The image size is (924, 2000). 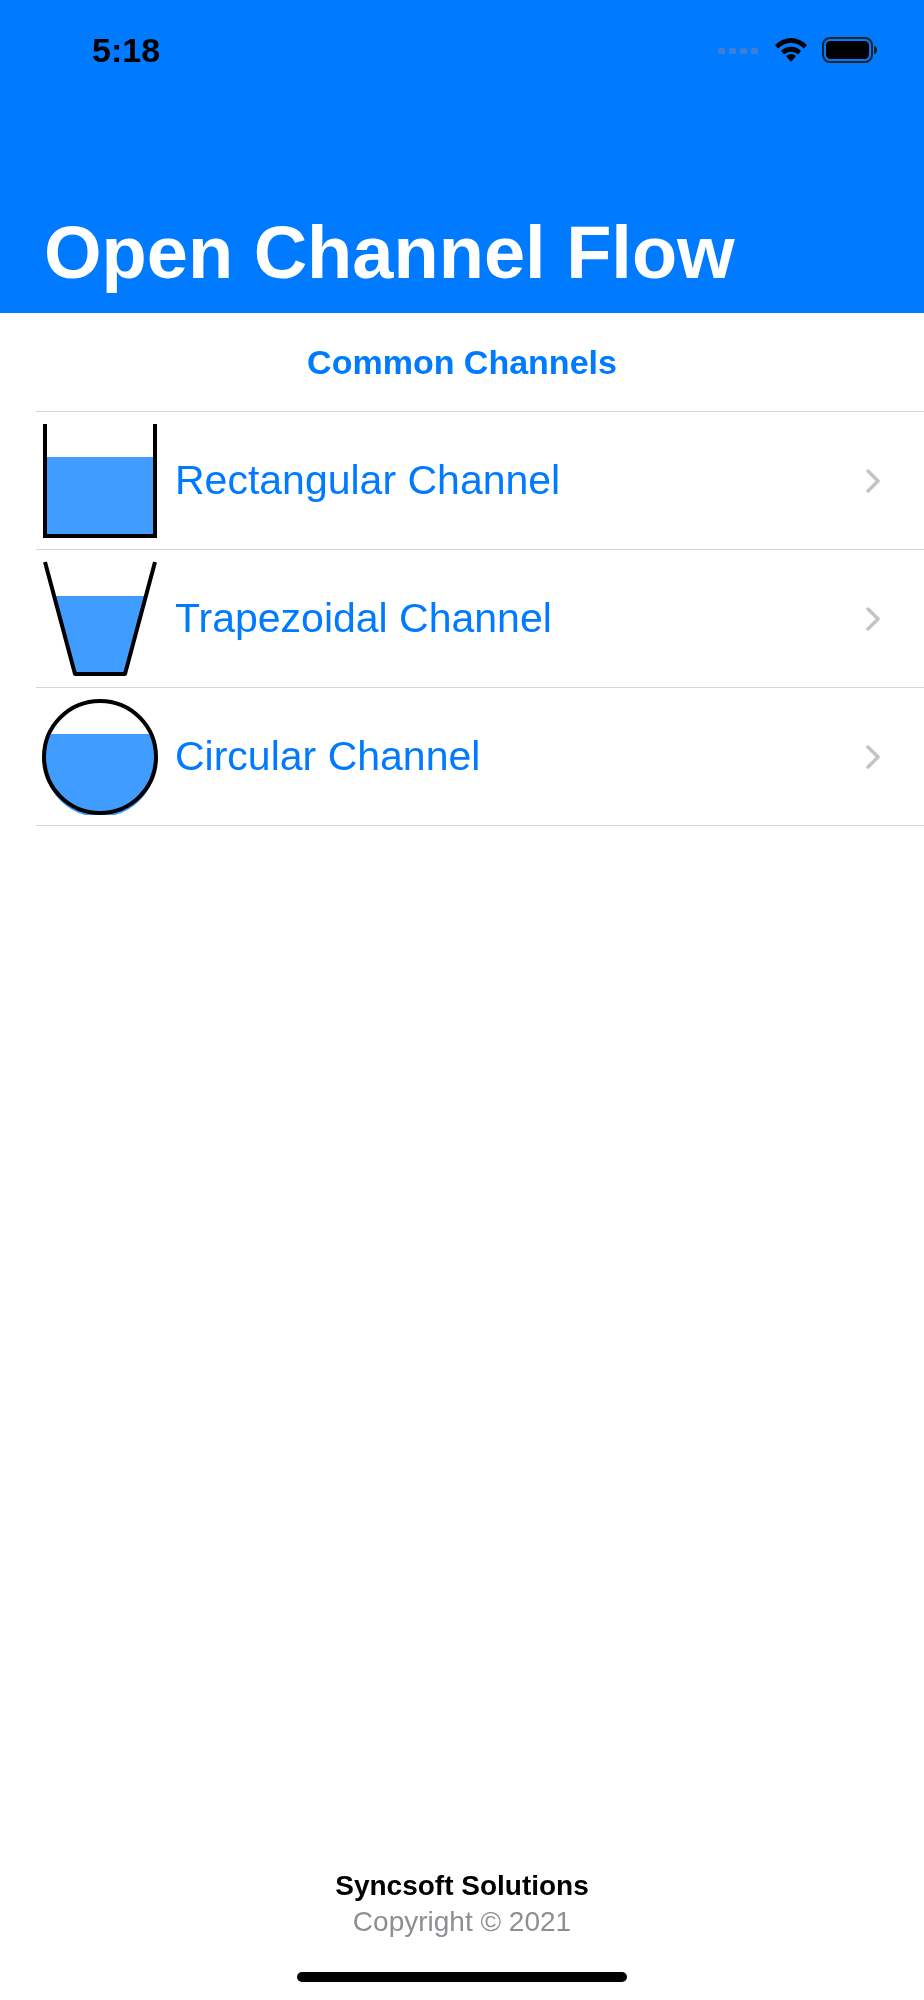 I want to click on screen-title: Open Channel Flow, so click(x=389, y=253).